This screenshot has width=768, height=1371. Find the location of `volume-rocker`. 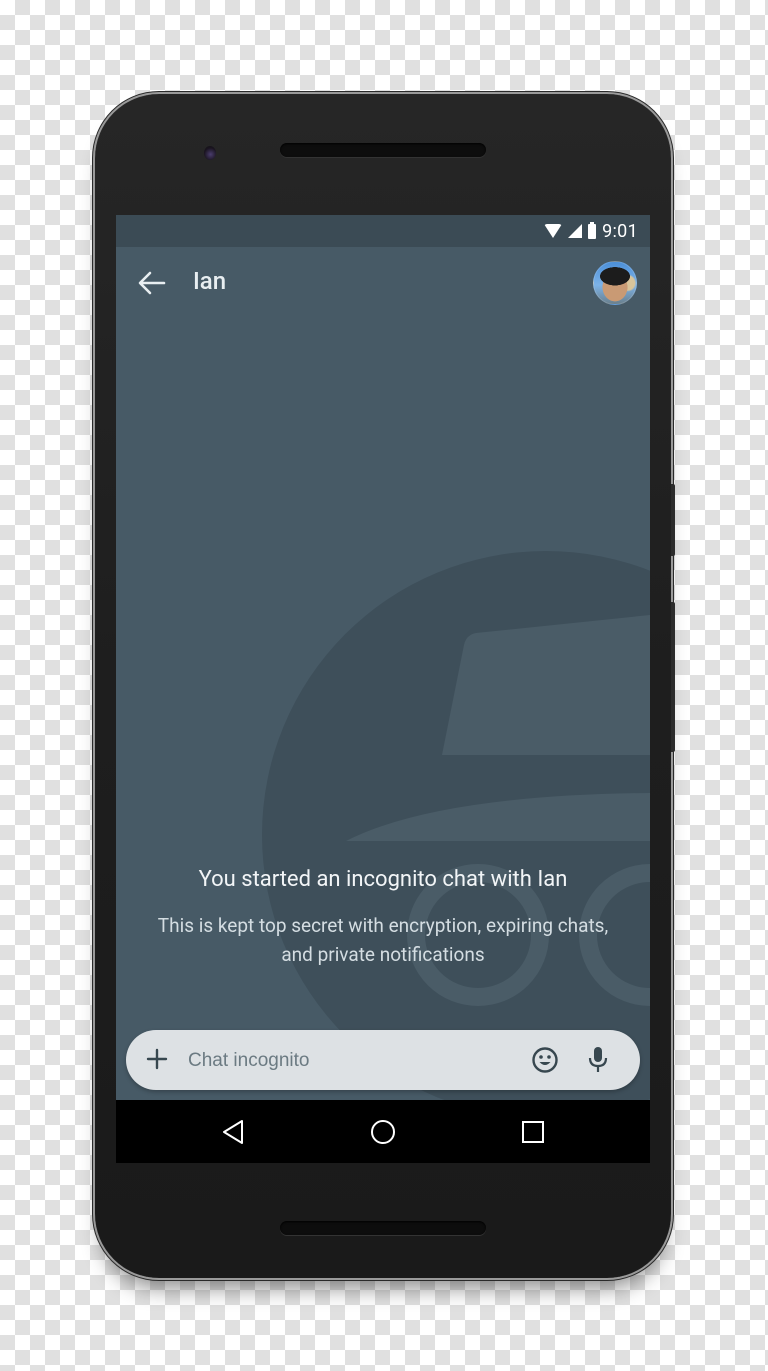

volume-rocker is located at coordinates (673, 677).